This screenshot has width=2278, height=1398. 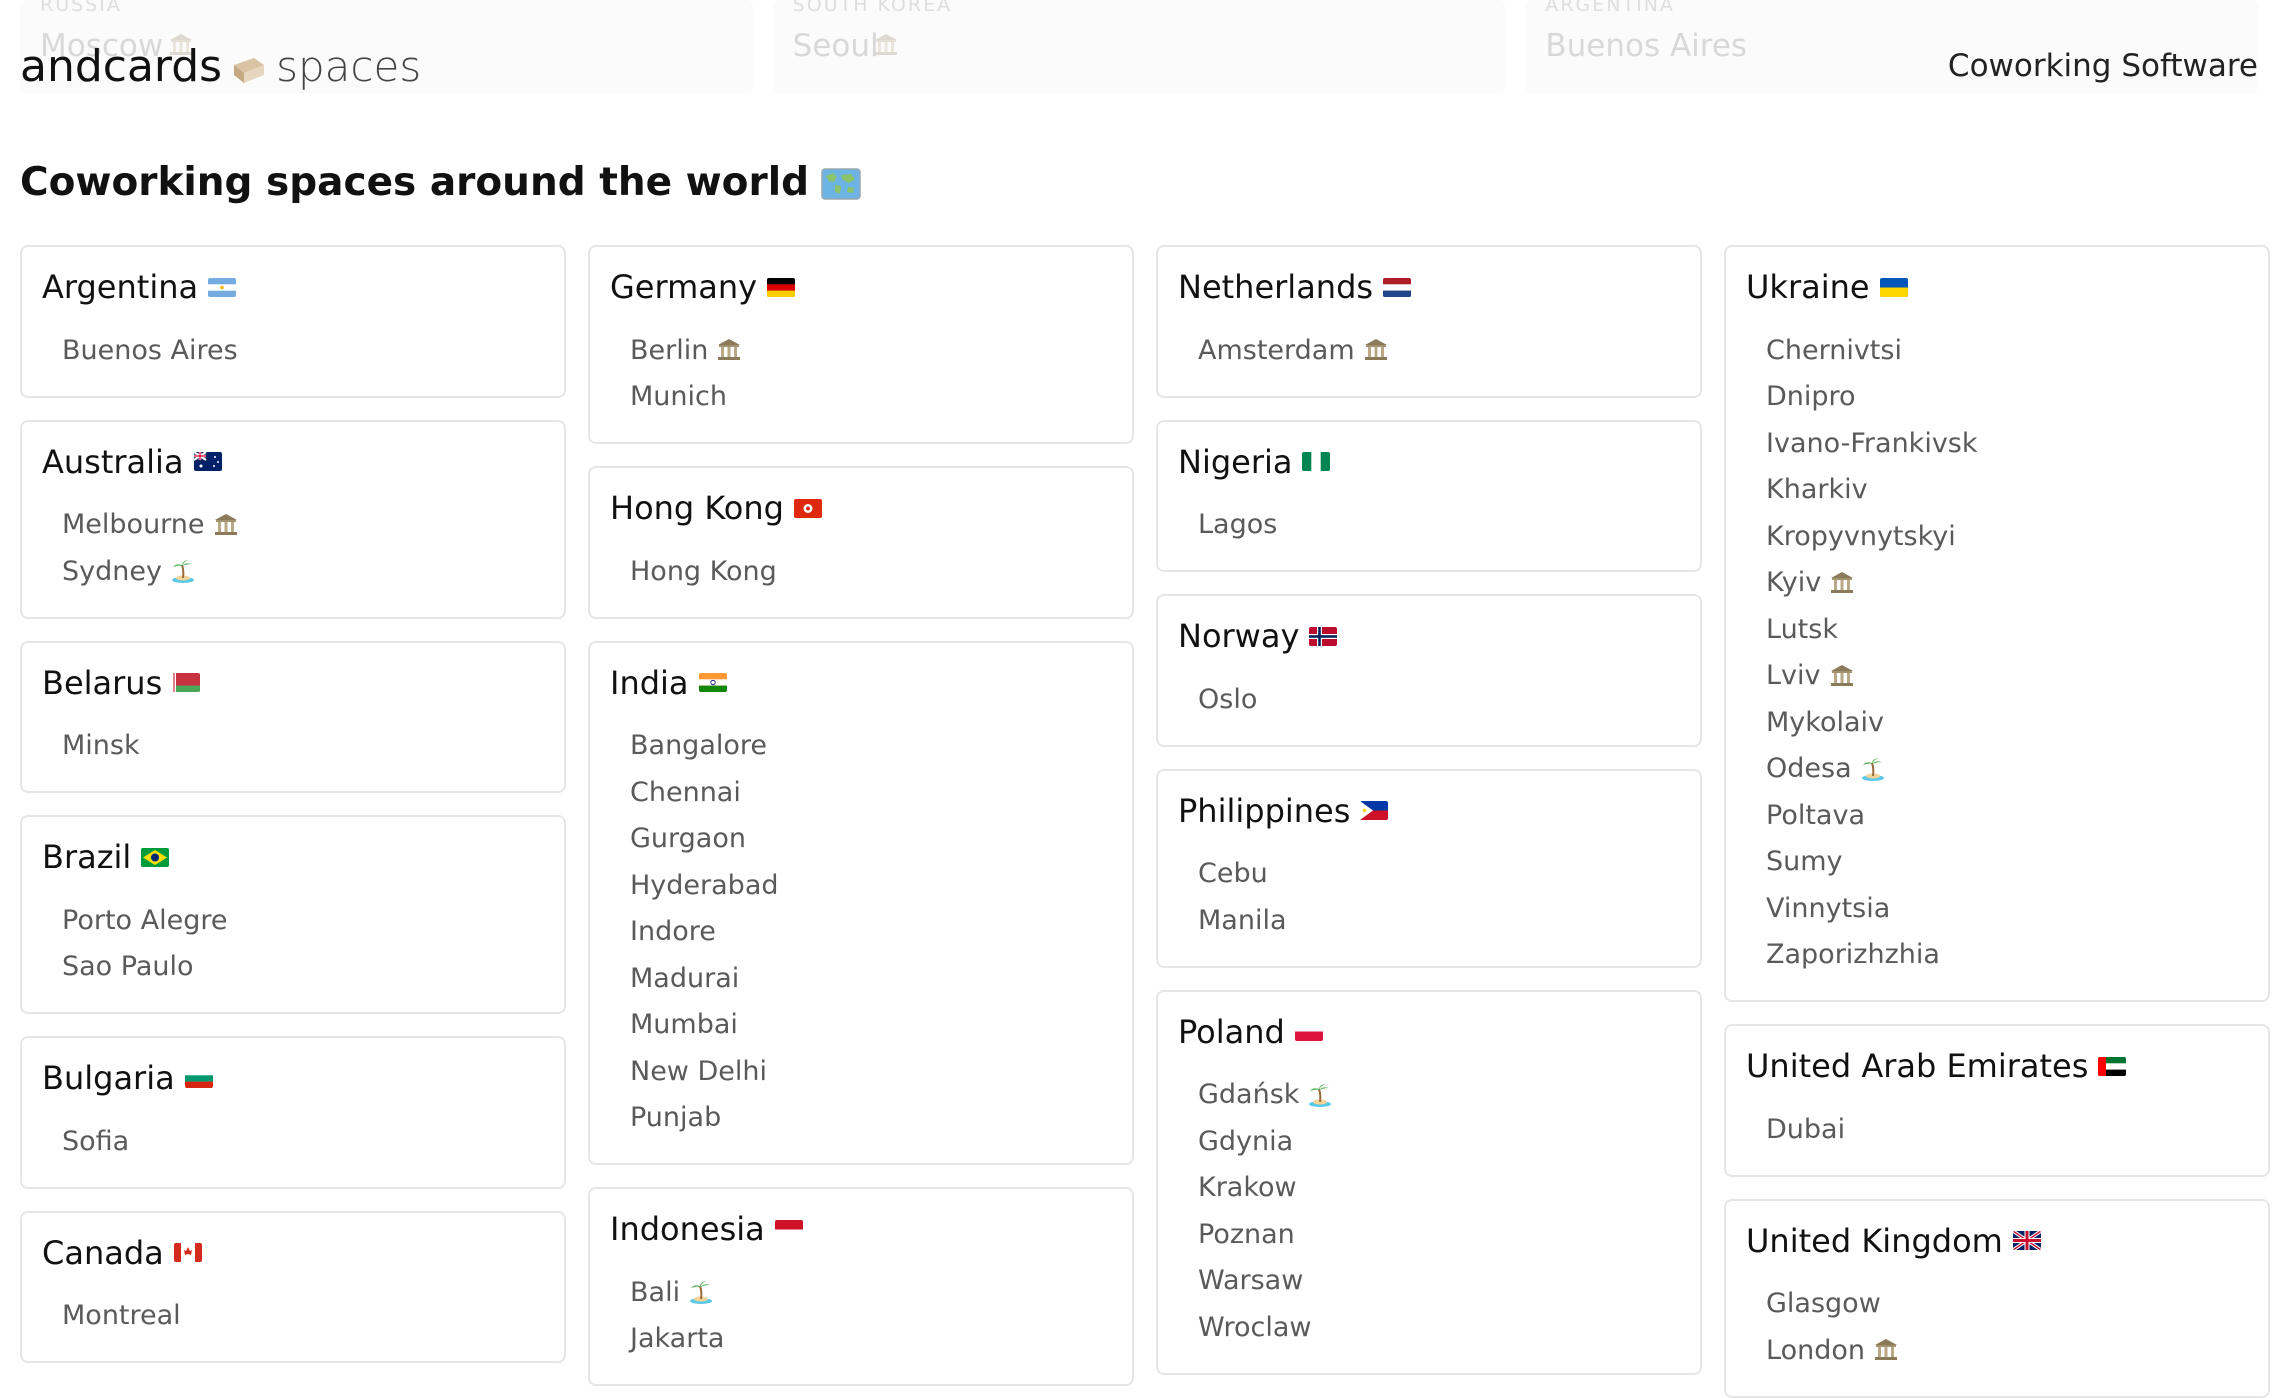 What do you see at coordinates (96, 1141) in the screenshot?
I see `city-name: Sofia` at bounding box center [96, 1141].